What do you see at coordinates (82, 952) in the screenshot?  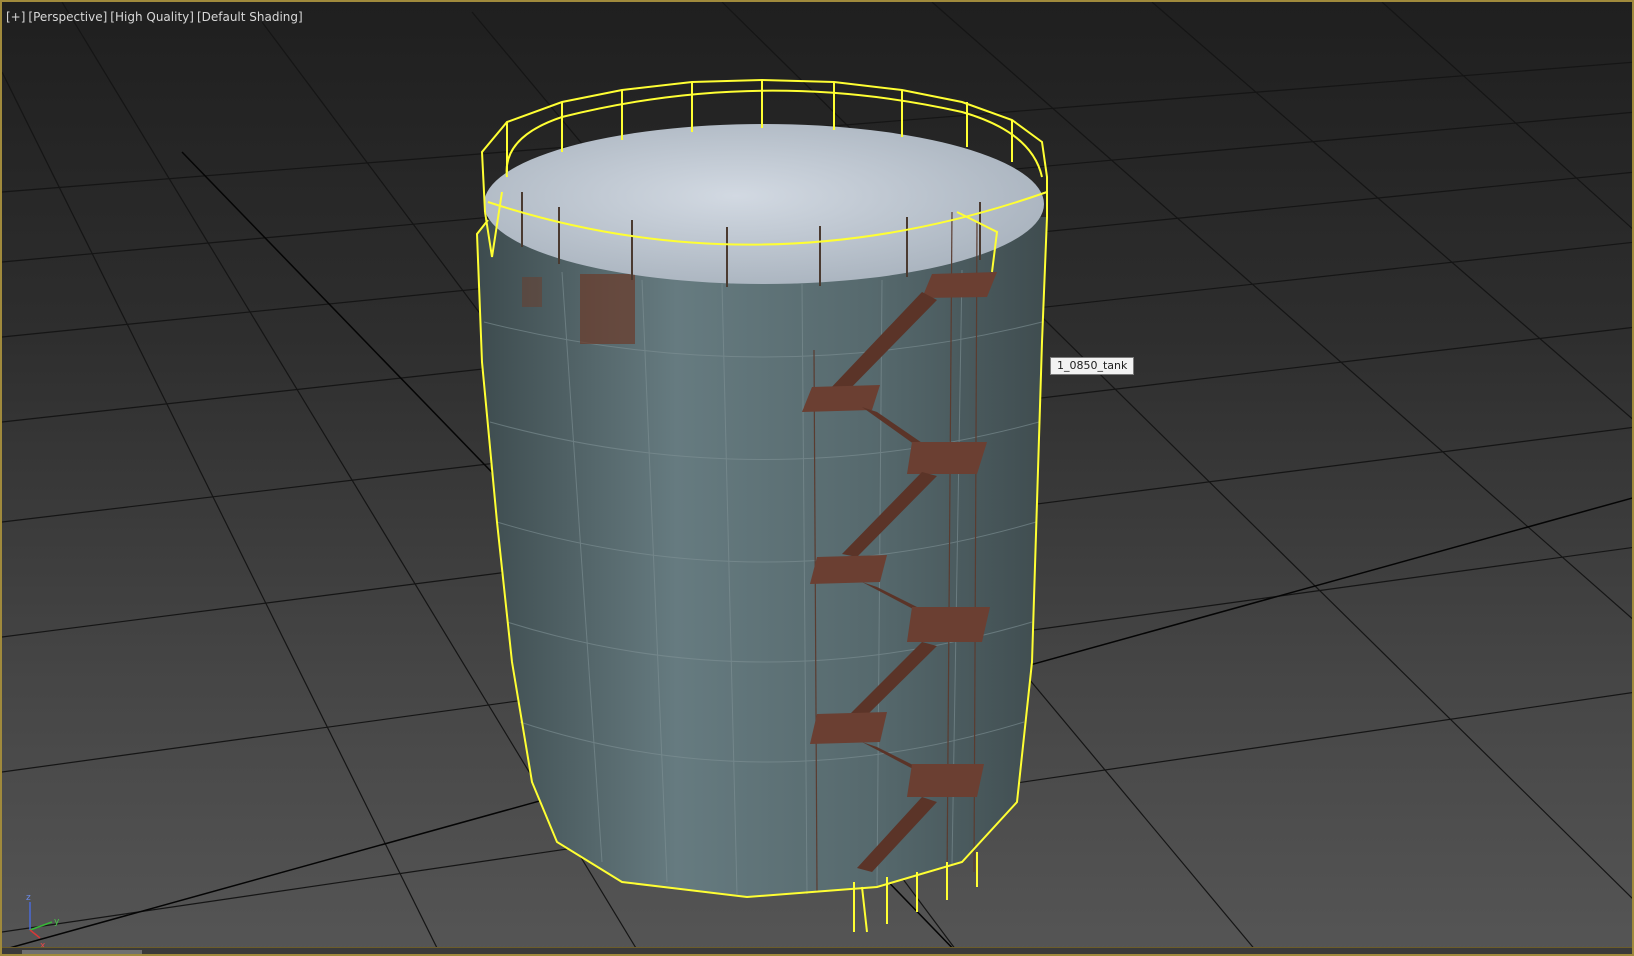 I see `viewport-bottom-tab` at bounding box center [82, 952].